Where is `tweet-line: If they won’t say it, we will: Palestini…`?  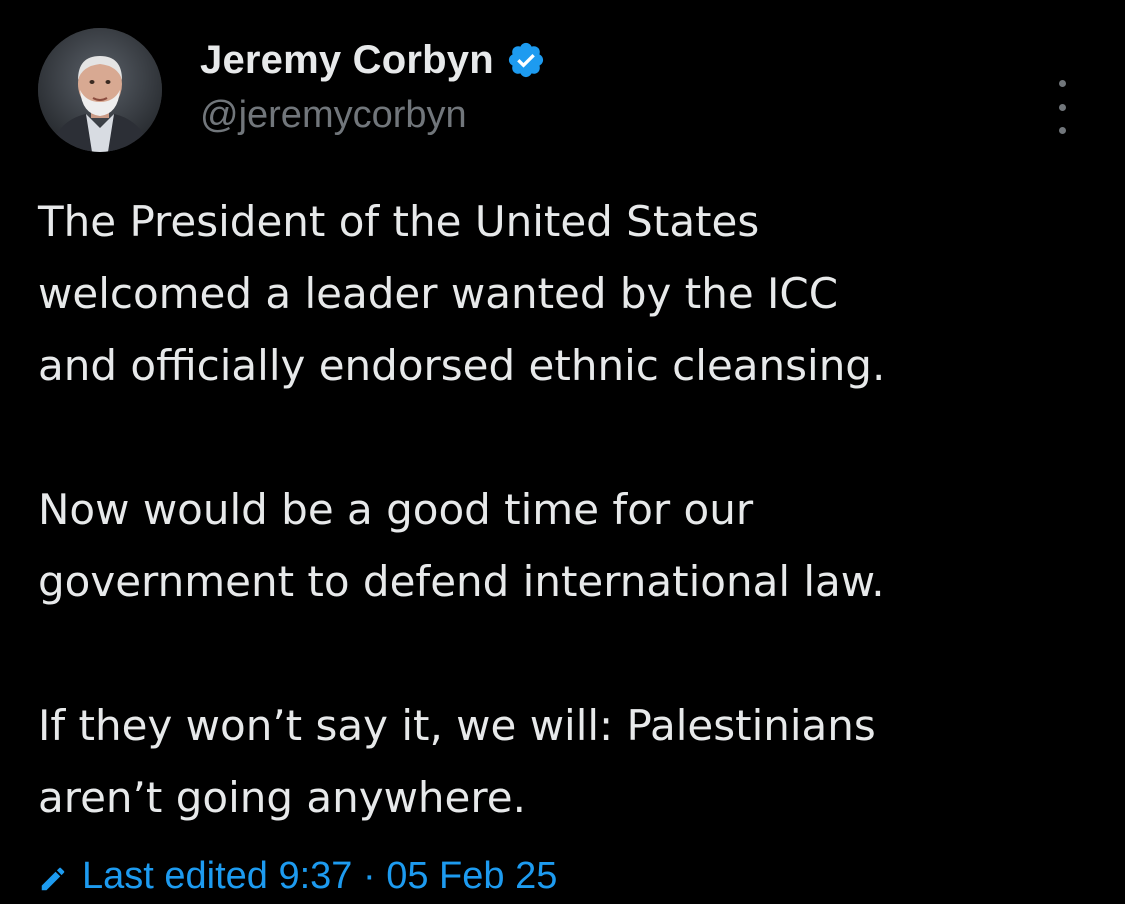
tweet-line: If they won’t say it, we will: Palestini… is located at coordinates (457, 725).